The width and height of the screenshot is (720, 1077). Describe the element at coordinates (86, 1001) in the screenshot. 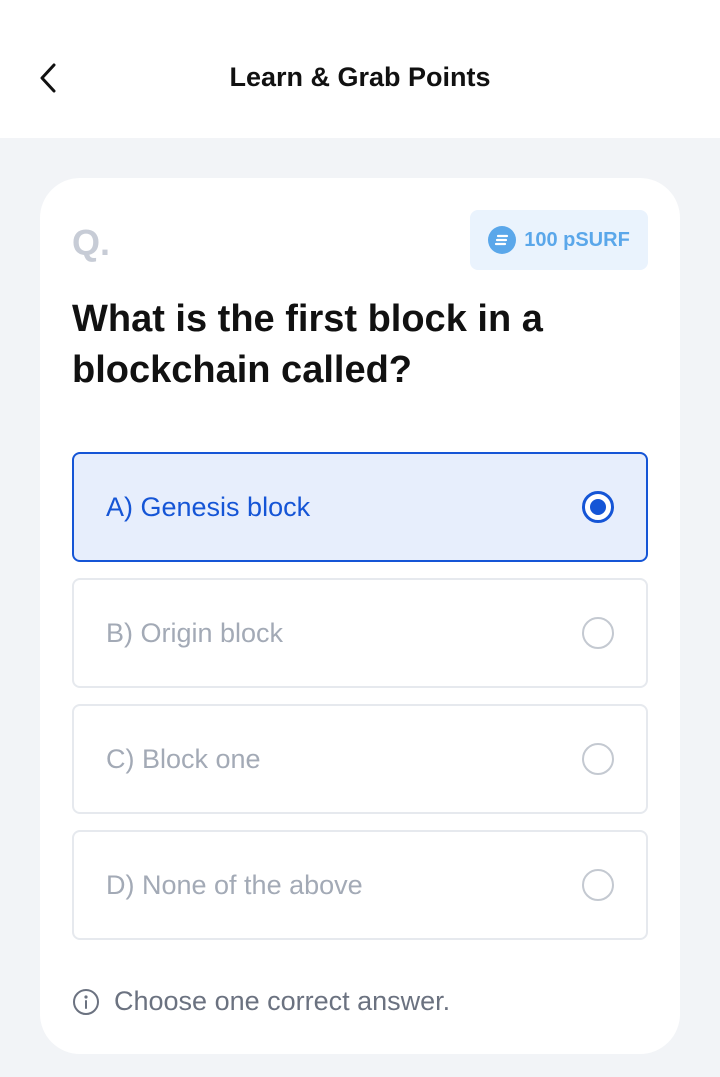

I see `info-icon` at that location.